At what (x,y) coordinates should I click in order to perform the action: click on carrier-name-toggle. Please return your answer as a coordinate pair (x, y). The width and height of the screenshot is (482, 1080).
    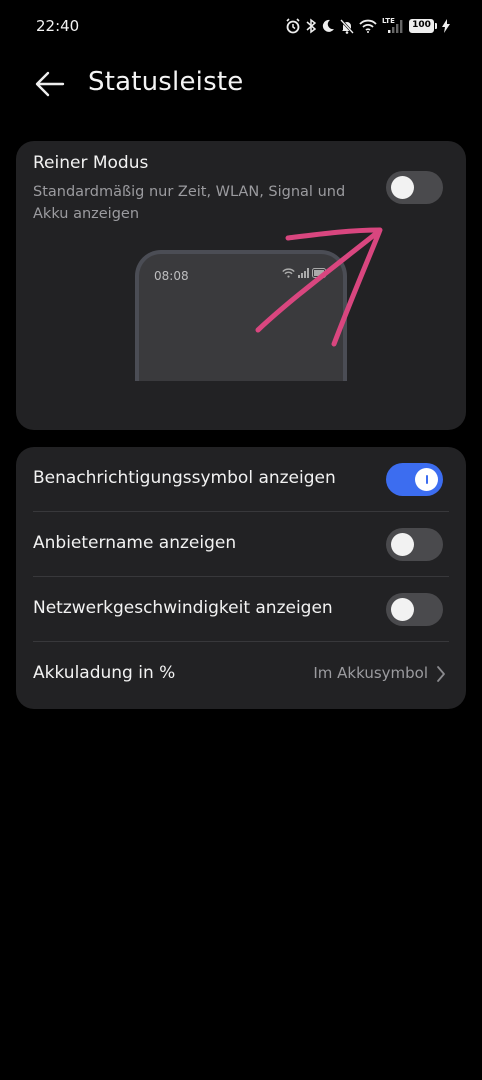
    Looking at the image, I should click on (414, 544).